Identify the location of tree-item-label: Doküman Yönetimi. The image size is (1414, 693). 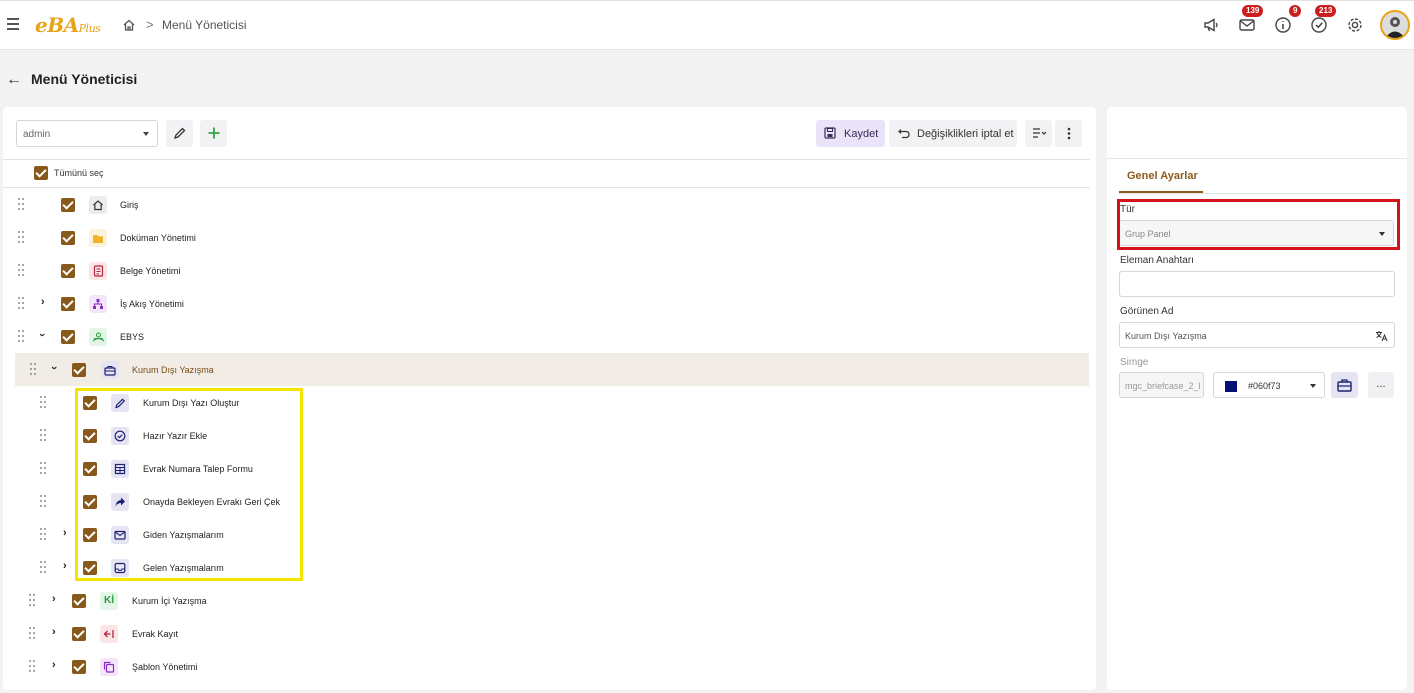
(158, 238).